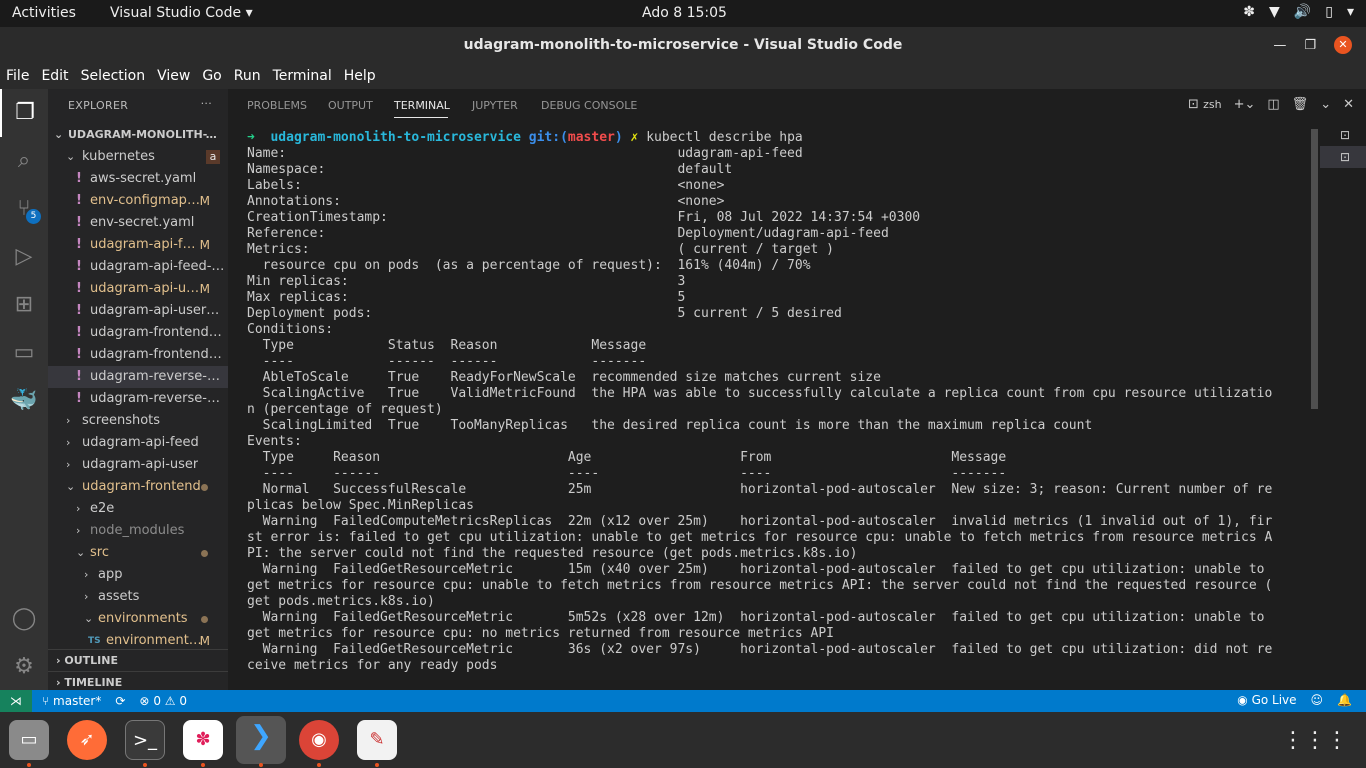 This screenshot has height=768, width=1366. Describe the element at coordinates (1205, 104) in the screenshot. I see `terminal-shell-dropdown: ⊡ zsh` at that location.